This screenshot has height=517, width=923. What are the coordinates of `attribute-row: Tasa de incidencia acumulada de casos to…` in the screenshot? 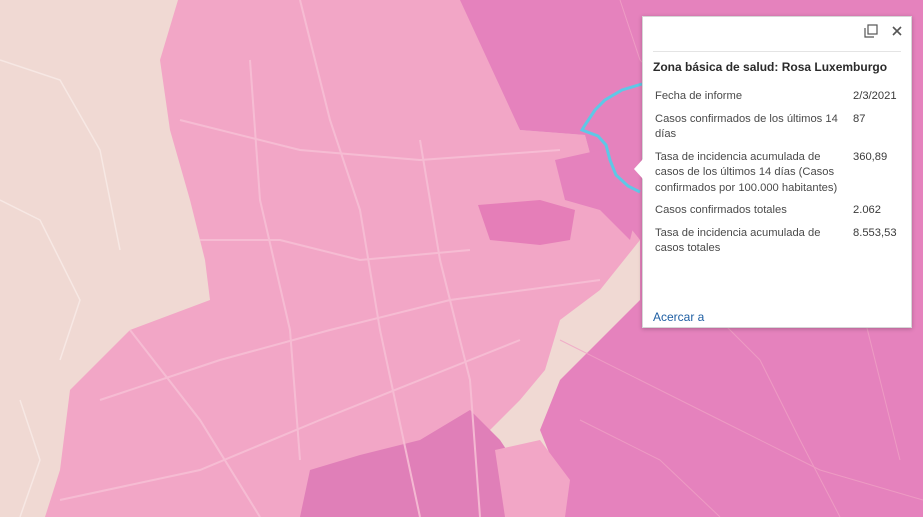 It's located at (779, 245).